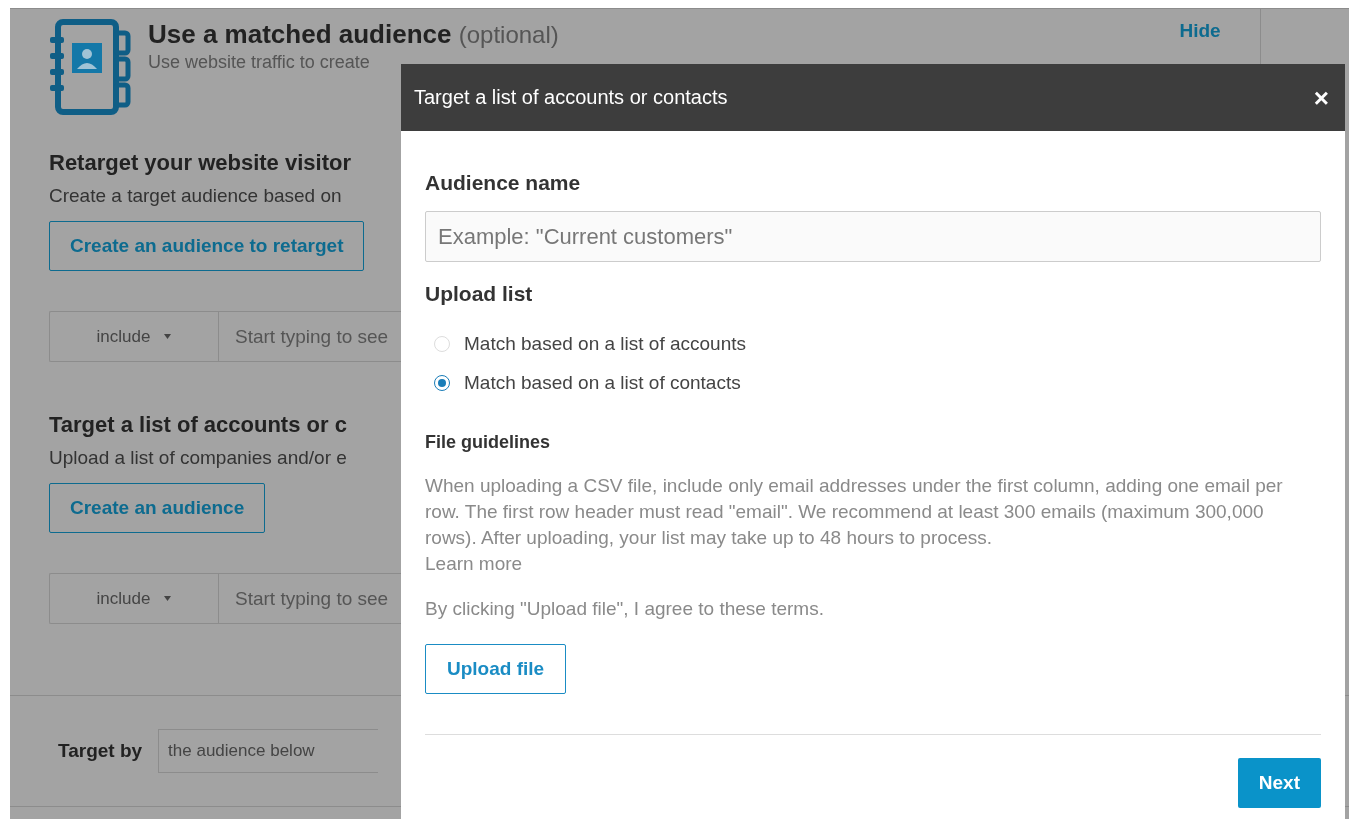 The image size is (1353, 819). I want to click on field-label: Upload list, so click(479, 294).